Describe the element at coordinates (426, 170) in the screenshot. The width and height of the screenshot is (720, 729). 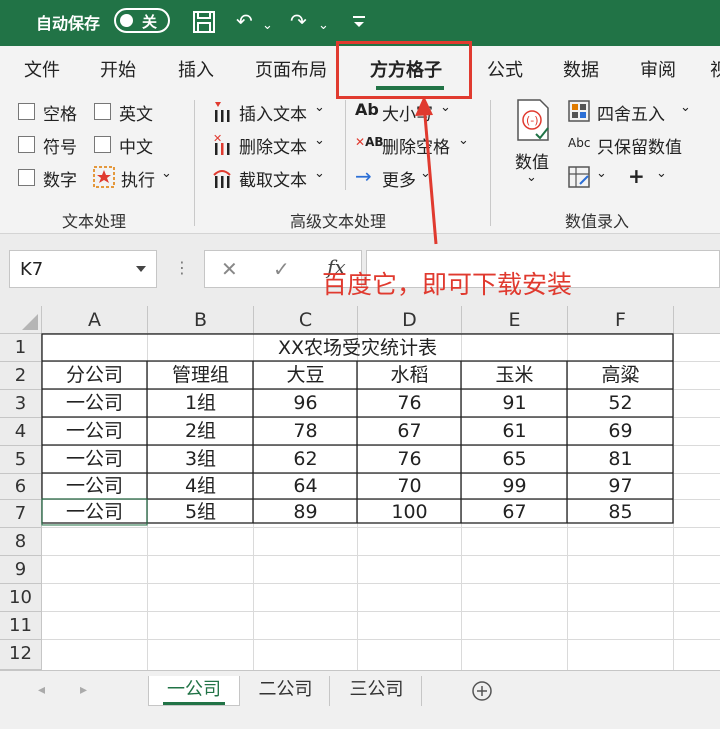
I see `annotation-arrow-icon` at that location.